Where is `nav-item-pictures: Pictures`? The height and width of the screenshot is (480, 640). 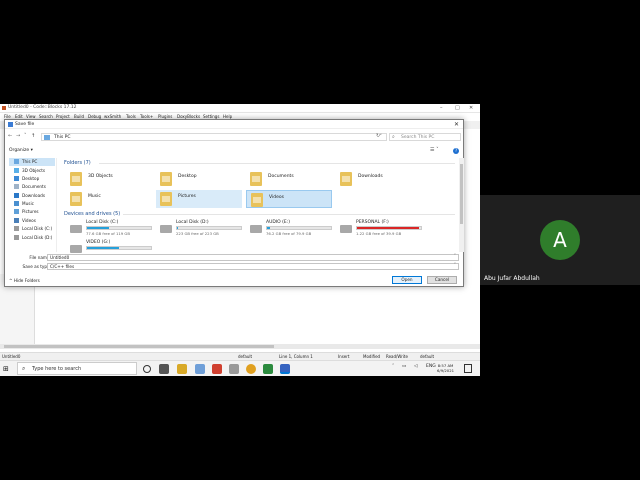
nav-item-pictures: Pictures is located at coordinates (32, 212).